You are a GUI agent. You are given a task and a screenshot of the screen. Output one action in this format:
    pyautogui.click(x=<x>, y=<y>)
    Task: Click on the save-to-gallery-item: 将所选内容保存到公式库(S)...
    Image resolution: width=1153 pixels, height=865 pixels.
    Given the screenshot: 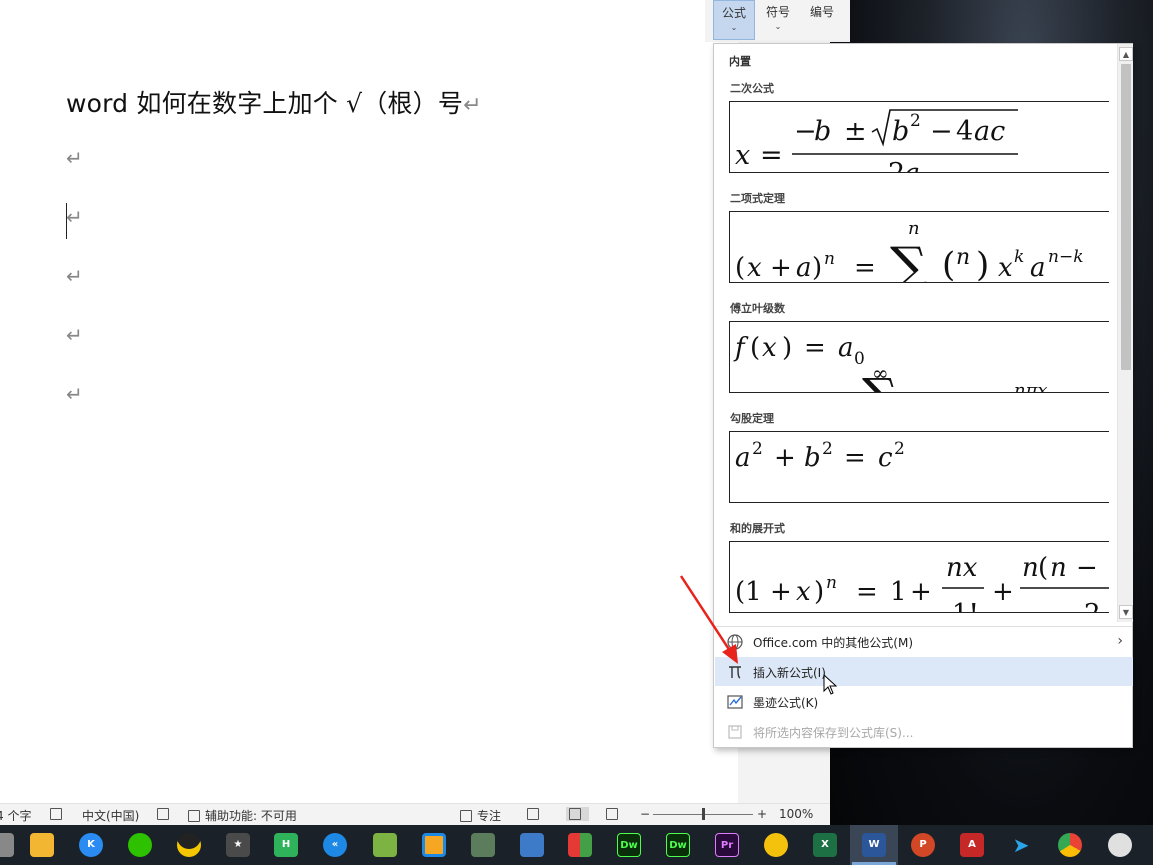 What is the action you would take?
    pyautogui.click(x=924, y=731)
    